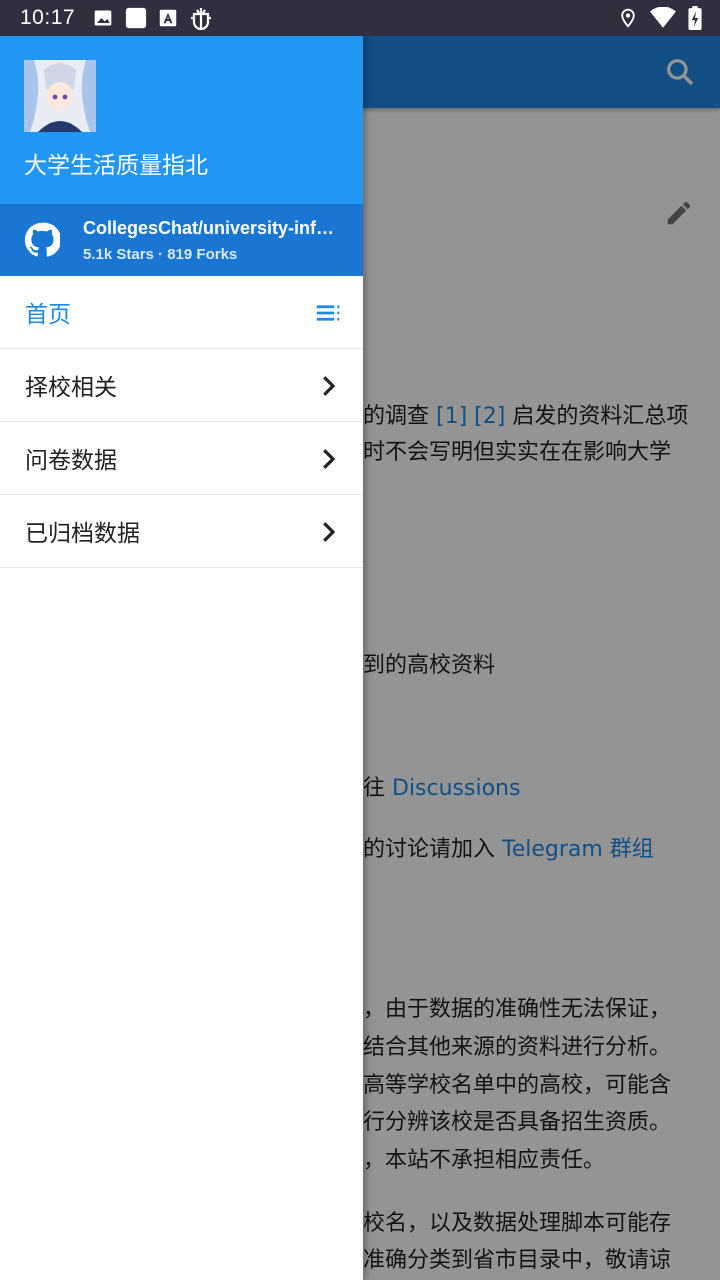 The image size is (720, 1280). What do you see at coordinates (71, 388) in the screenshot?
I see `nav-item-label: 择校相关` at bounding box center [71, 388].